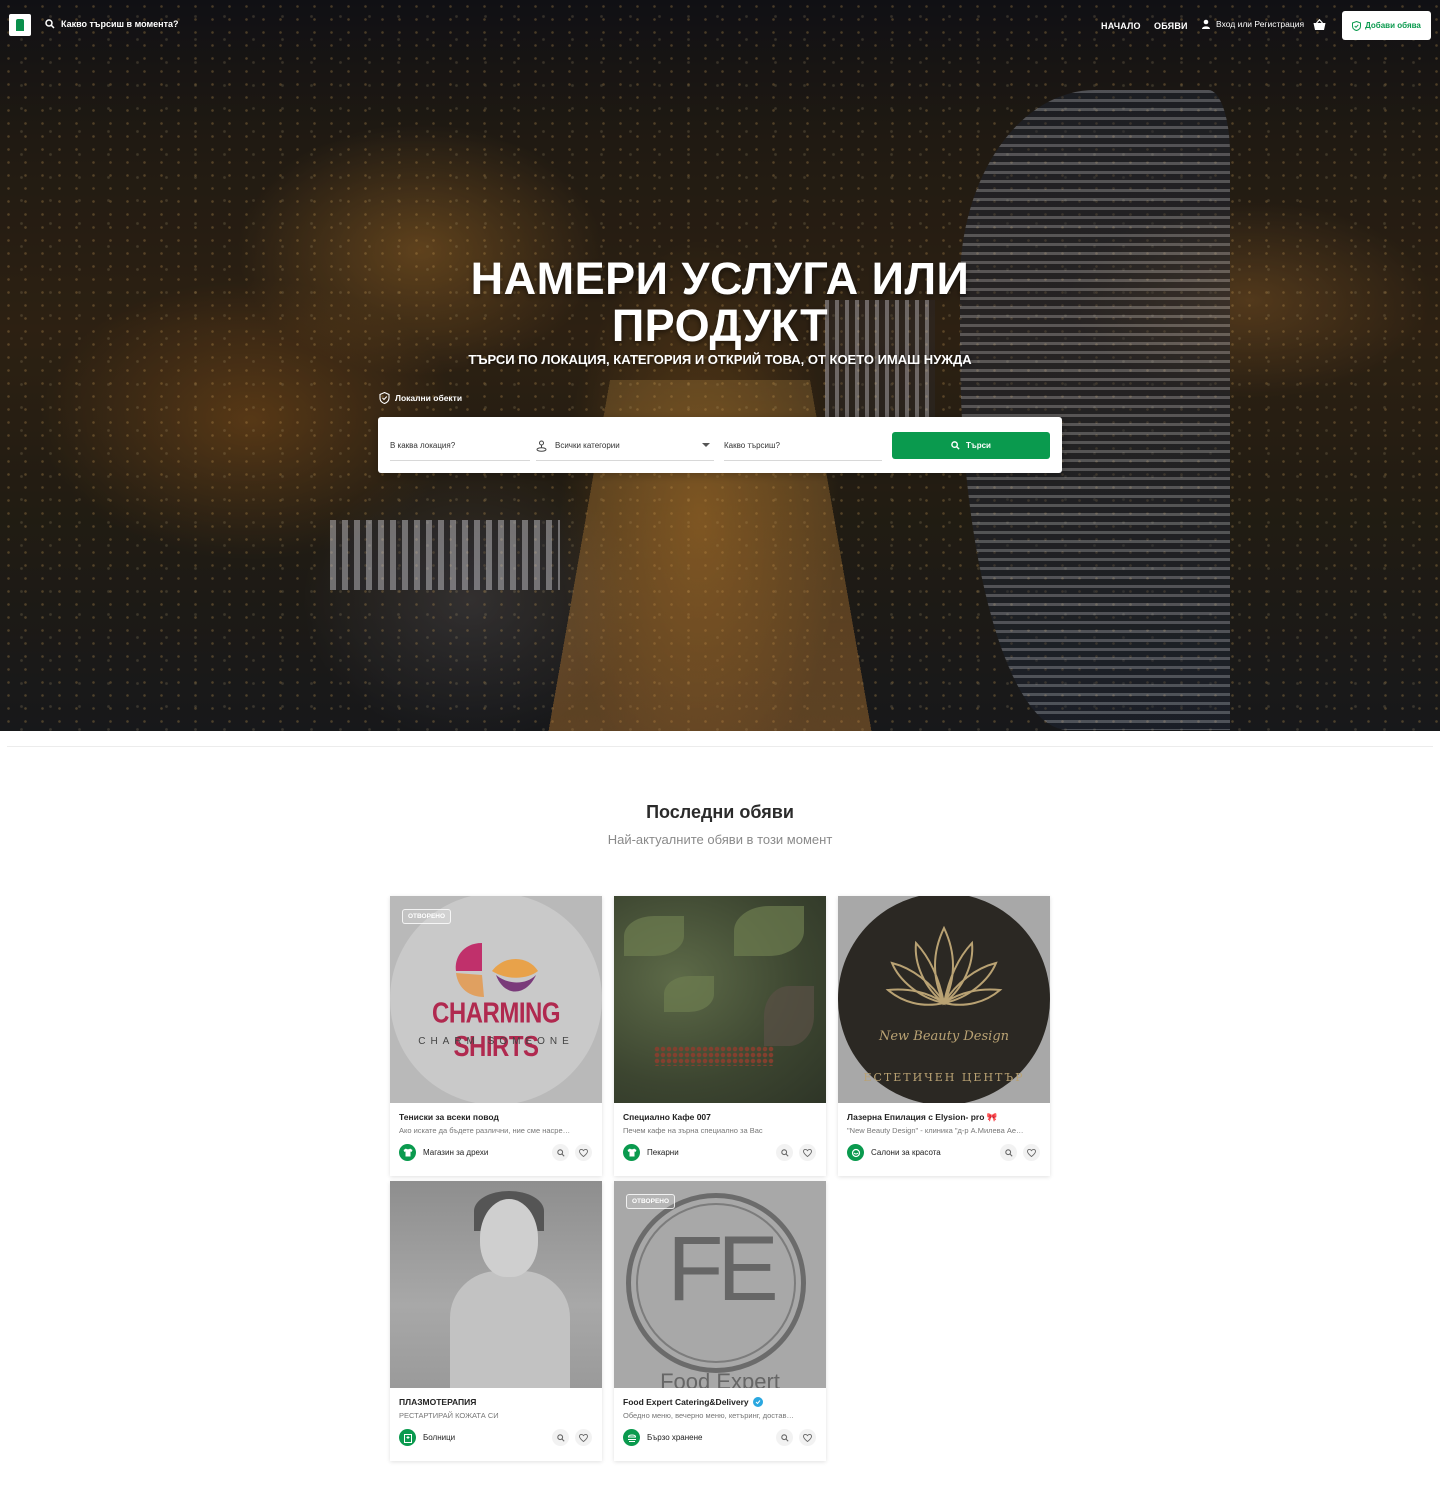 This screenshot has height=1488, width=1440. What do you see at coordinates (1121, 26) in the screenshot?
I see `nav-home: НАЧАЛО` at bounding box center [1121, 26].